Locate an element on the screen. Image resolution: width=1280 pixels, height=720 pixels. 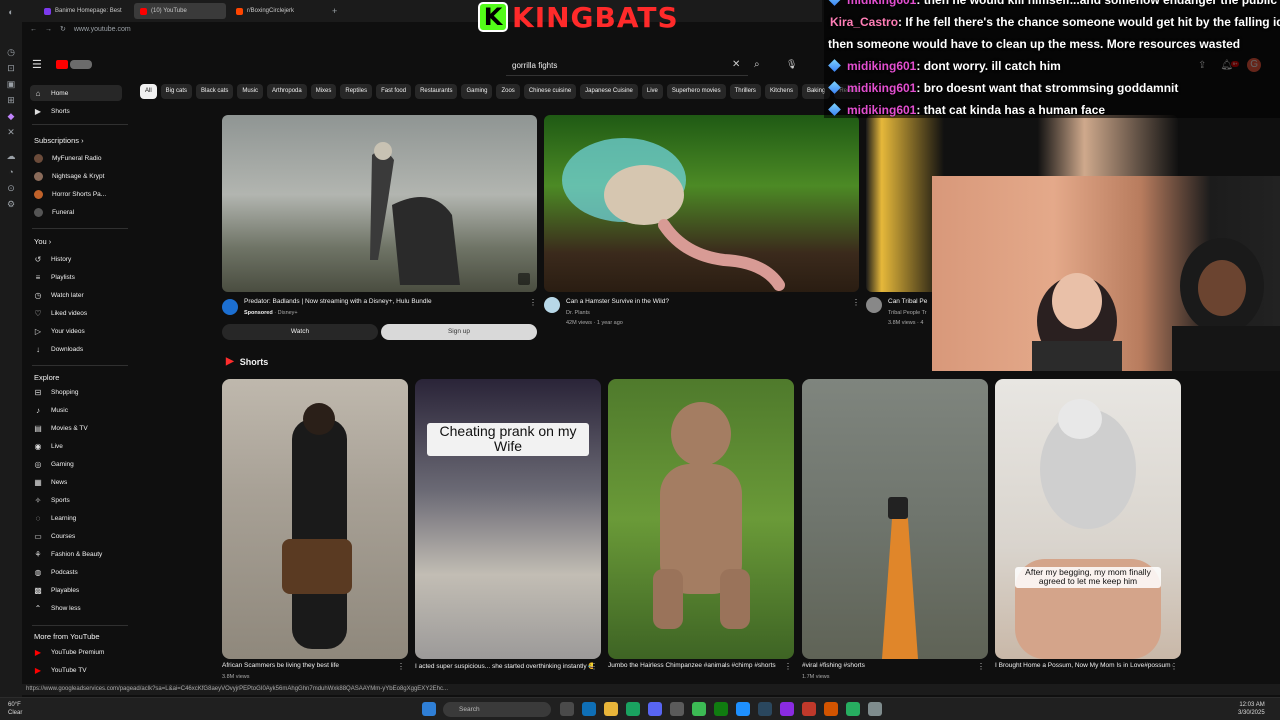
sidebar-item-live: ◉ Live is located at coordinates (76, 446).